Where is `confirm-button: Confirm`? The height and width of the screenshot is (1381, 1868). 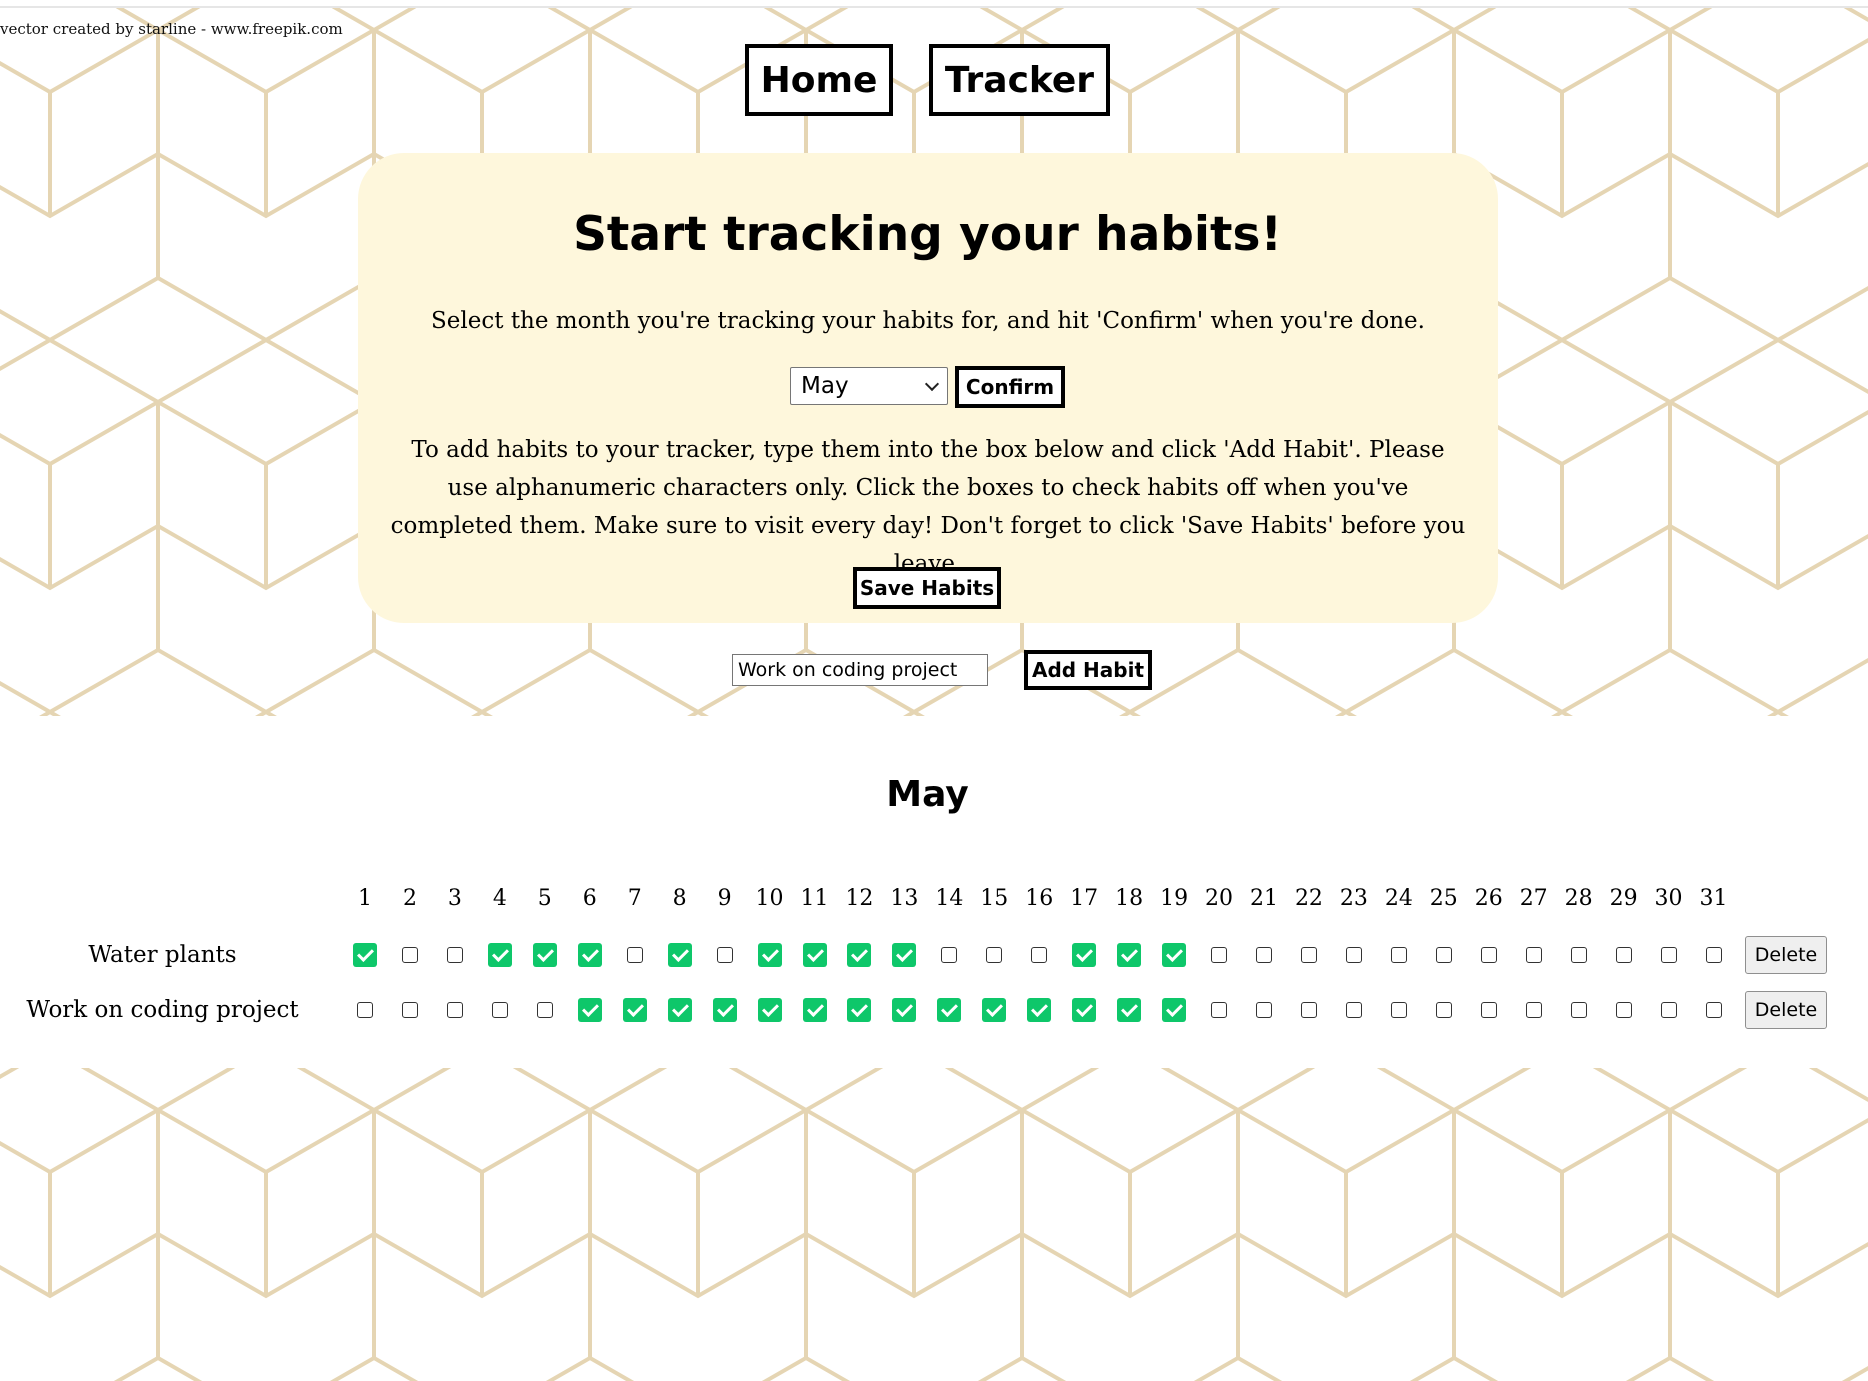
confirm-button: Confirm is located at coordinates (1010, 387).